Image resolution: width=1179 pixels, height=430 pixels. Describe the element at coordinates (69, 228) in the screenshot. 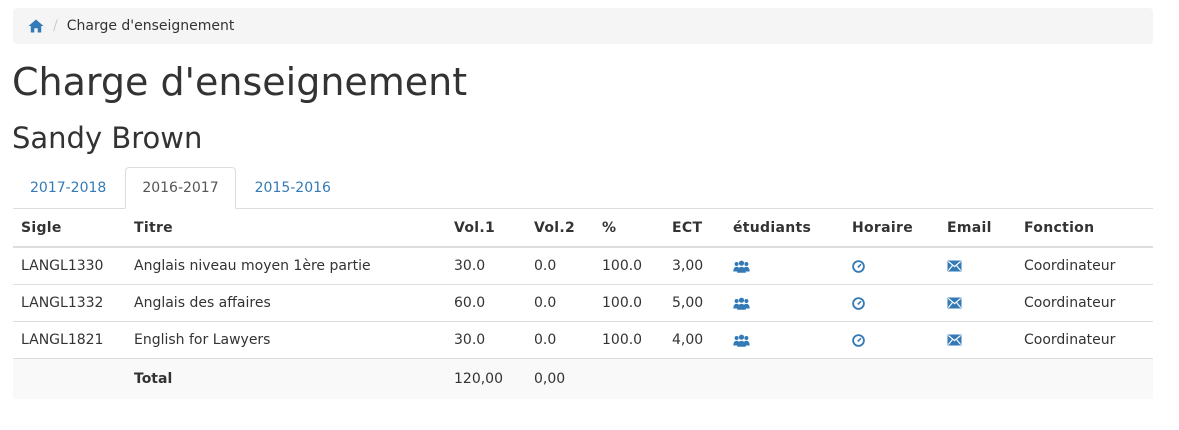

I see `col-sigle: Sigle` at that location.